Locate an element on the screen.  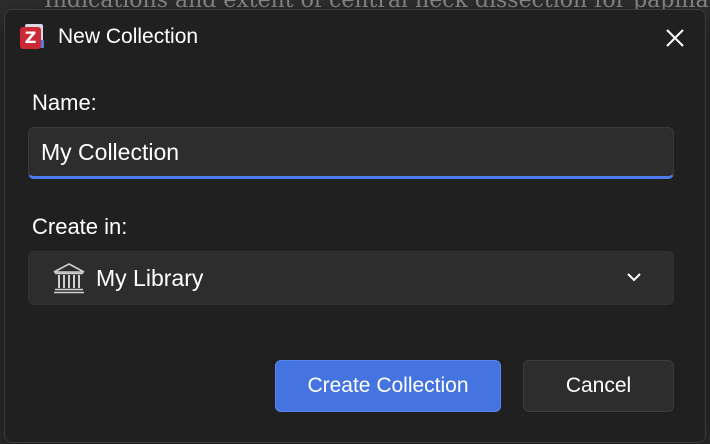
create-in-label: Create in: is located at coordinates (80, 226).